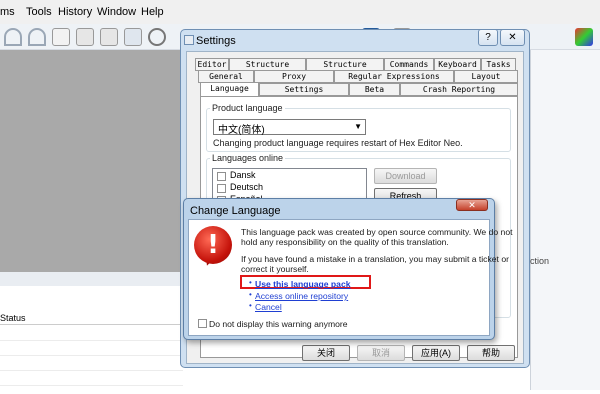 The height and width of the screenshot is (394, 600). What do you see at coordinates (75, 12) in the screenshot?
I see `menu-item-history: History` at bounding box center [75, 12].